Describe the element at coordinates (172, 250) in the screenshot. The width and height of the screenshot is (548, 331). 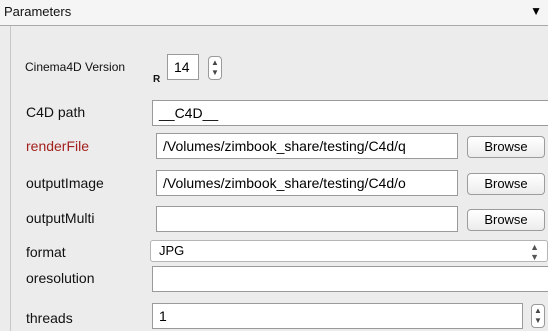
I see `format-selected-value: JPG` at that location.